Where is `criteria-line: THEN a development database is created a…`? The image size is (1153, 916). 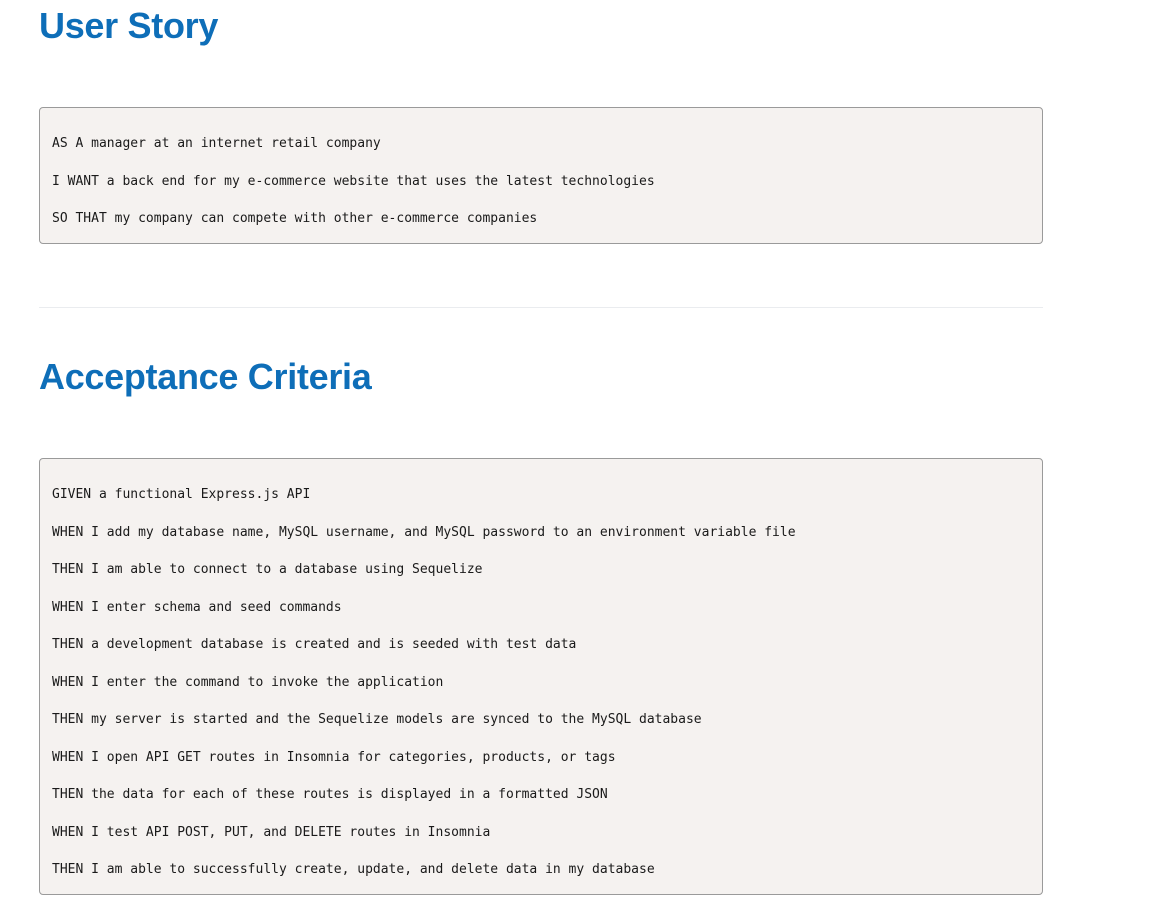 criteria-line: THEN a development database is created a… is located at coordinates (314, 644).